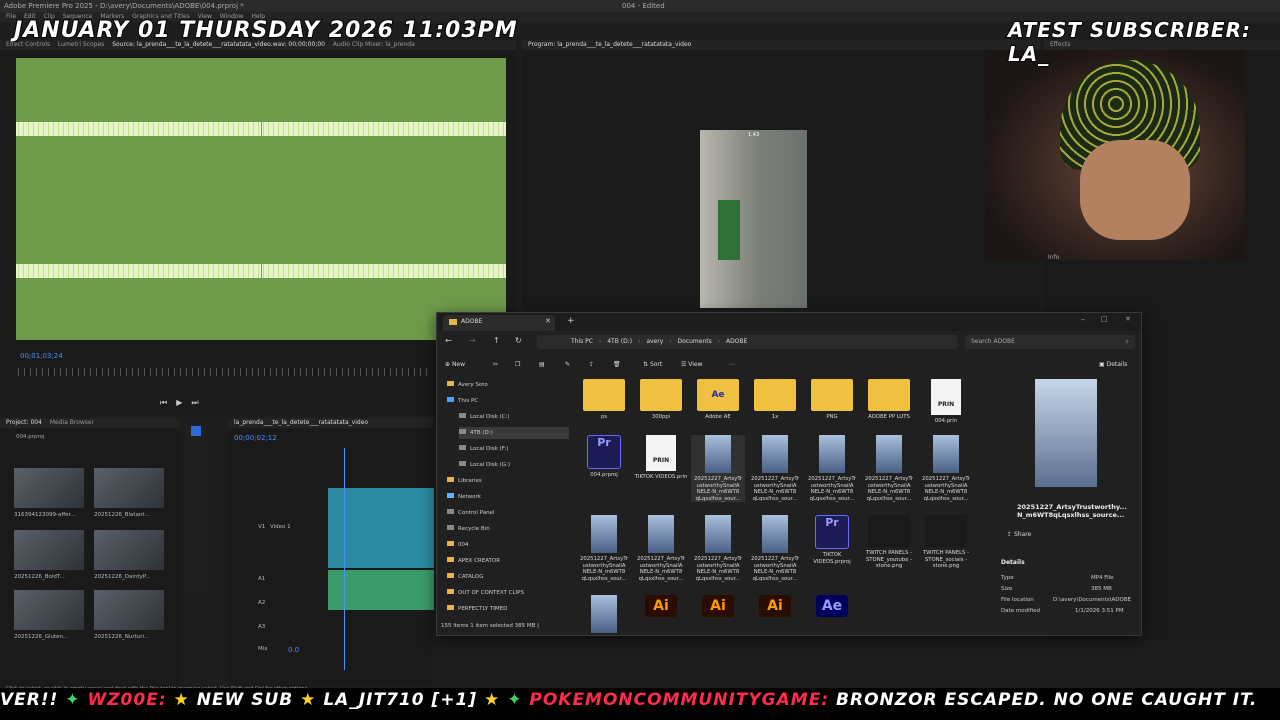 The image size is (1280, 720). Describe the element at coordinates (199, 402) in the screenshot. I see `step-forward-icon: ⏭` at that location.